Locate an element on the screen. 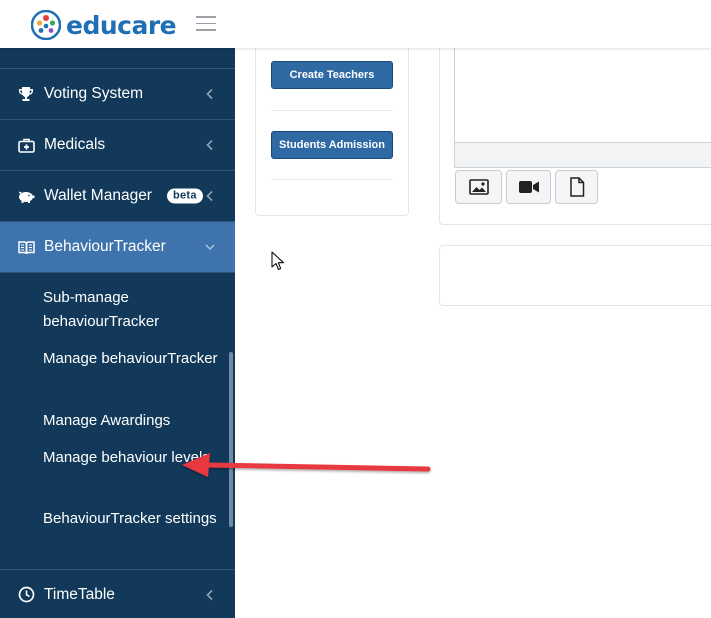 The height and width of the screenshot is (618, 711). empty-card is located at coordinates (575, 275).